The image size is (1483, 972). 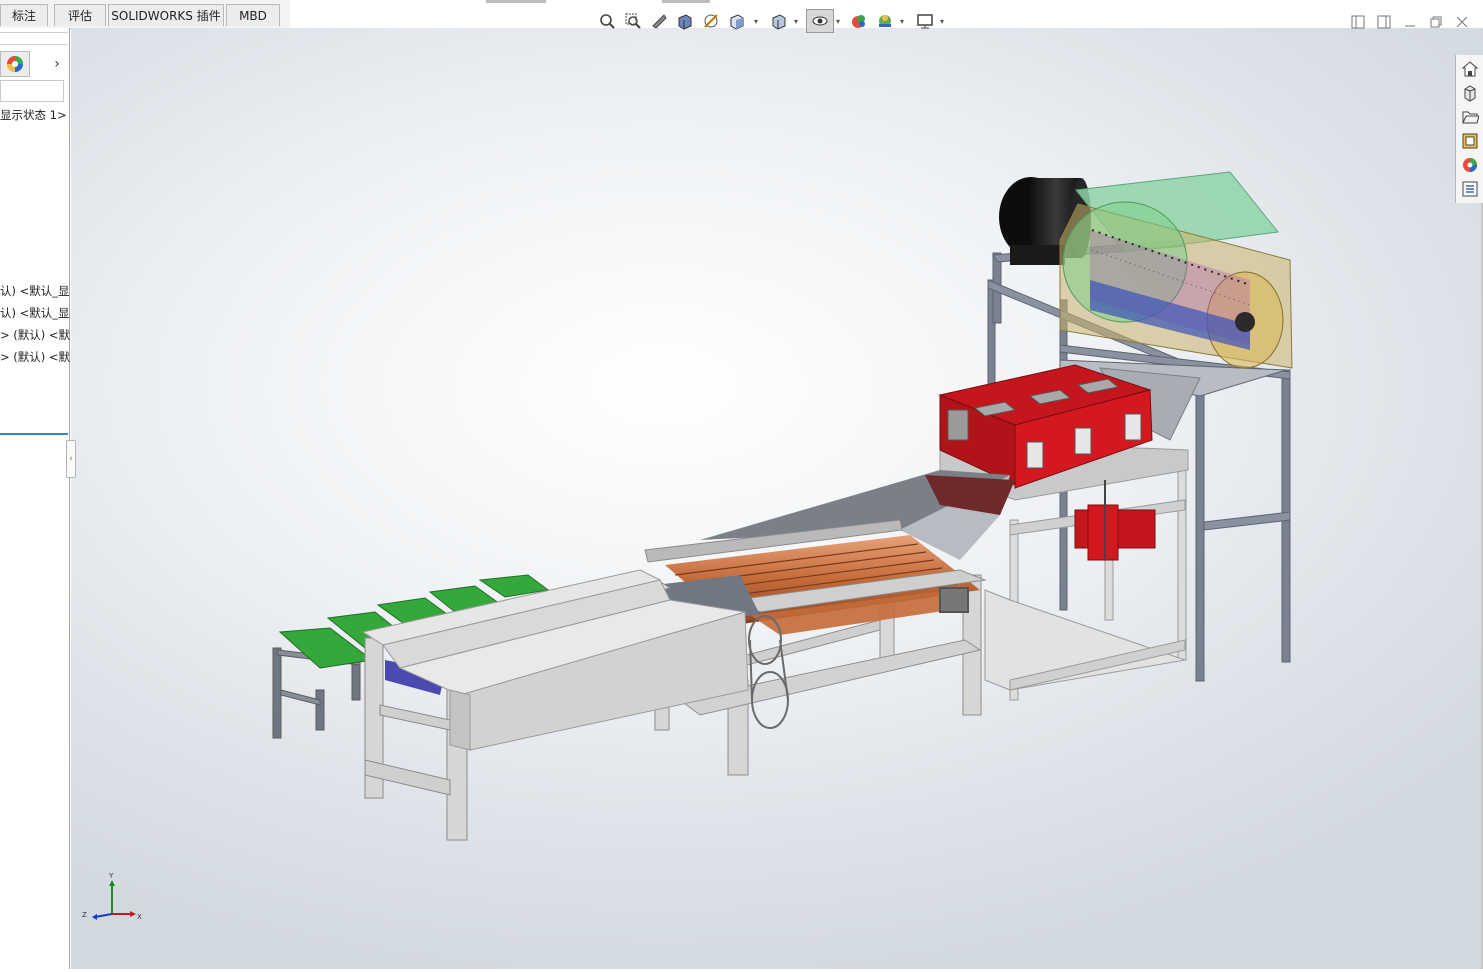 I want to click on minimize-icon, so click(x=1410, y=22).